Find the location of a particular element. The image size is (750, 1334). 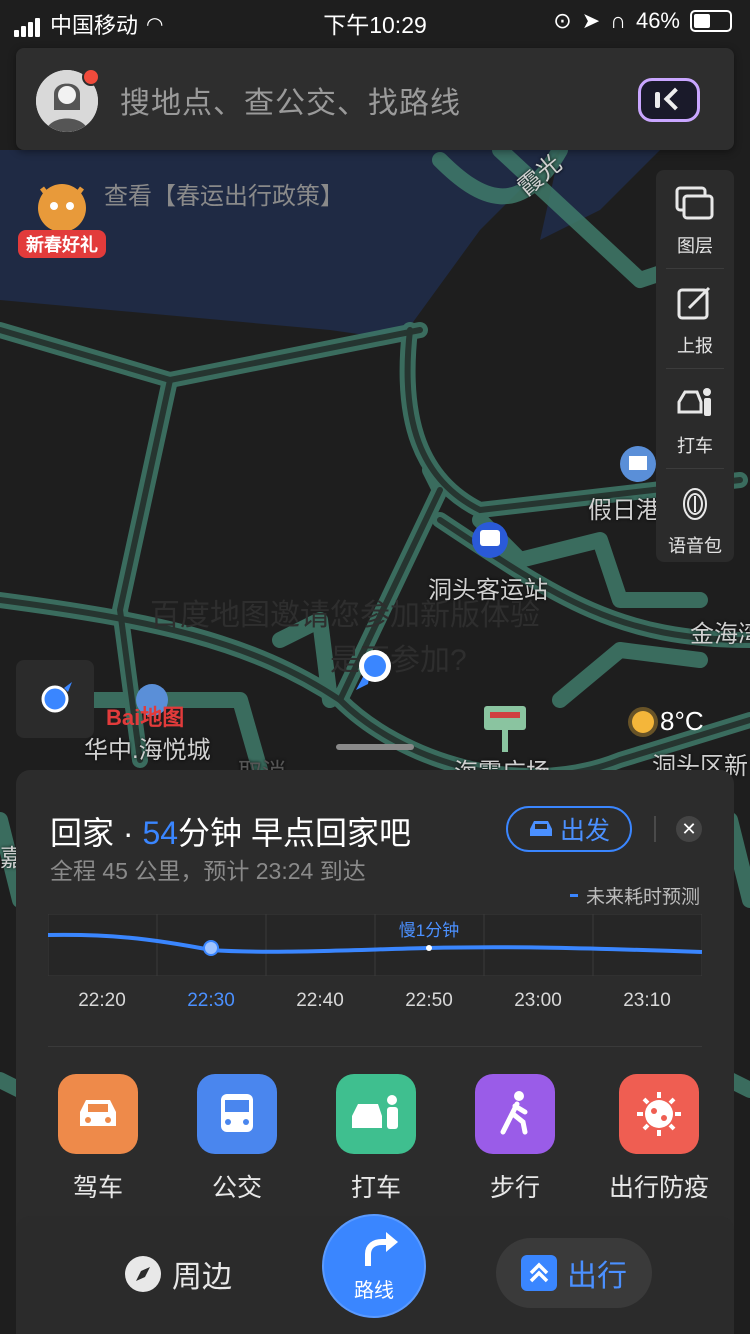

mode-walk: 步行 is located at coordinates (515, 1139).